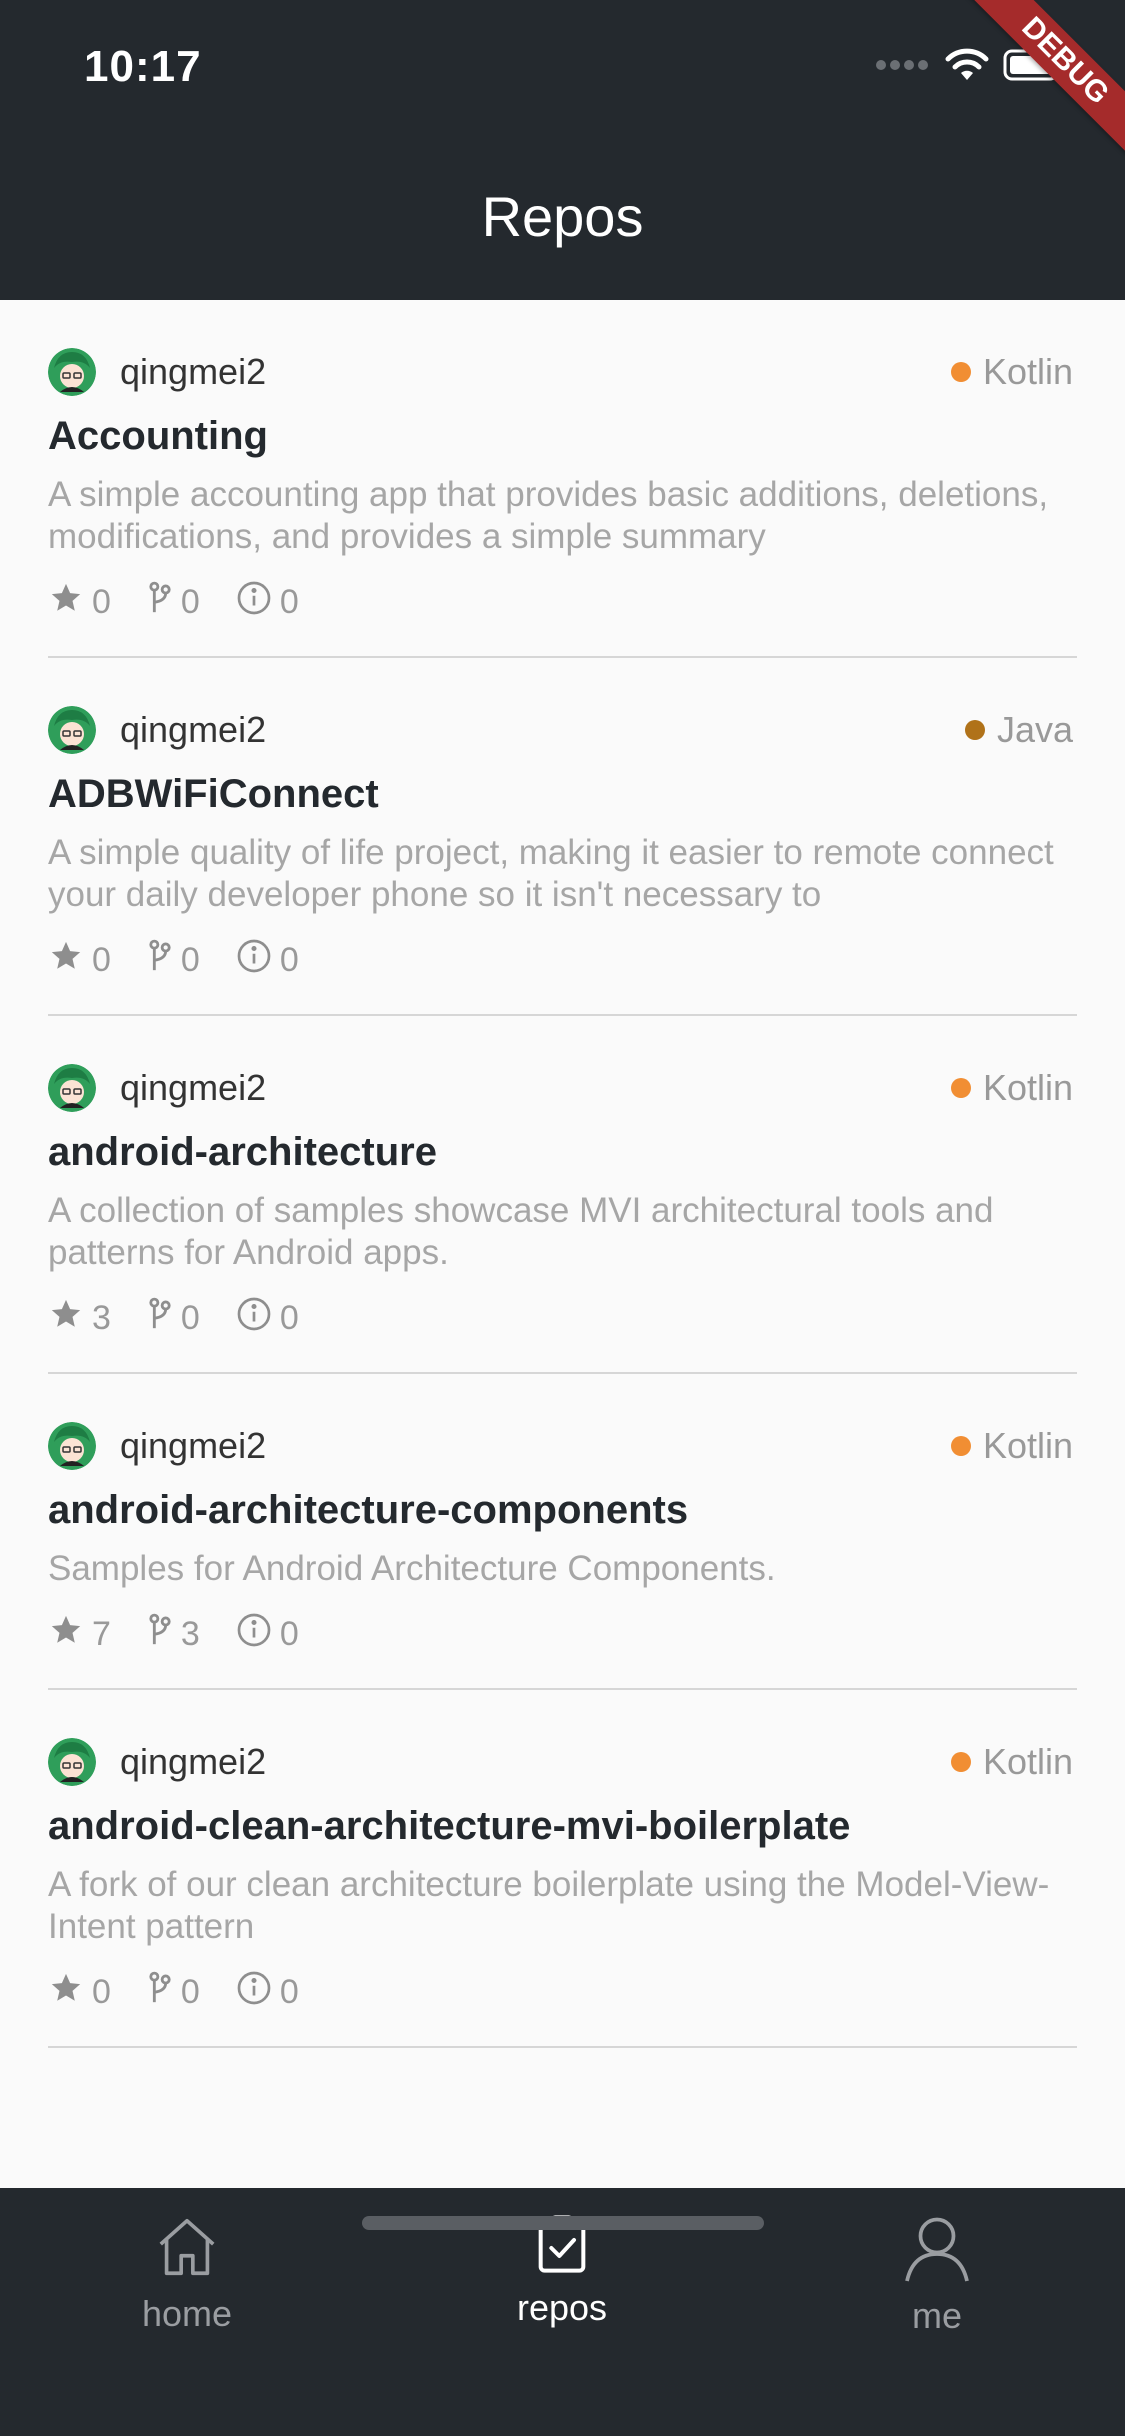 This screenshot has height=2436, width=1125. What do you see at coordinates (562, 1318) in the screenshot?
I see `repo-stats: 3 0 0` at bounding box center [562, 1318].